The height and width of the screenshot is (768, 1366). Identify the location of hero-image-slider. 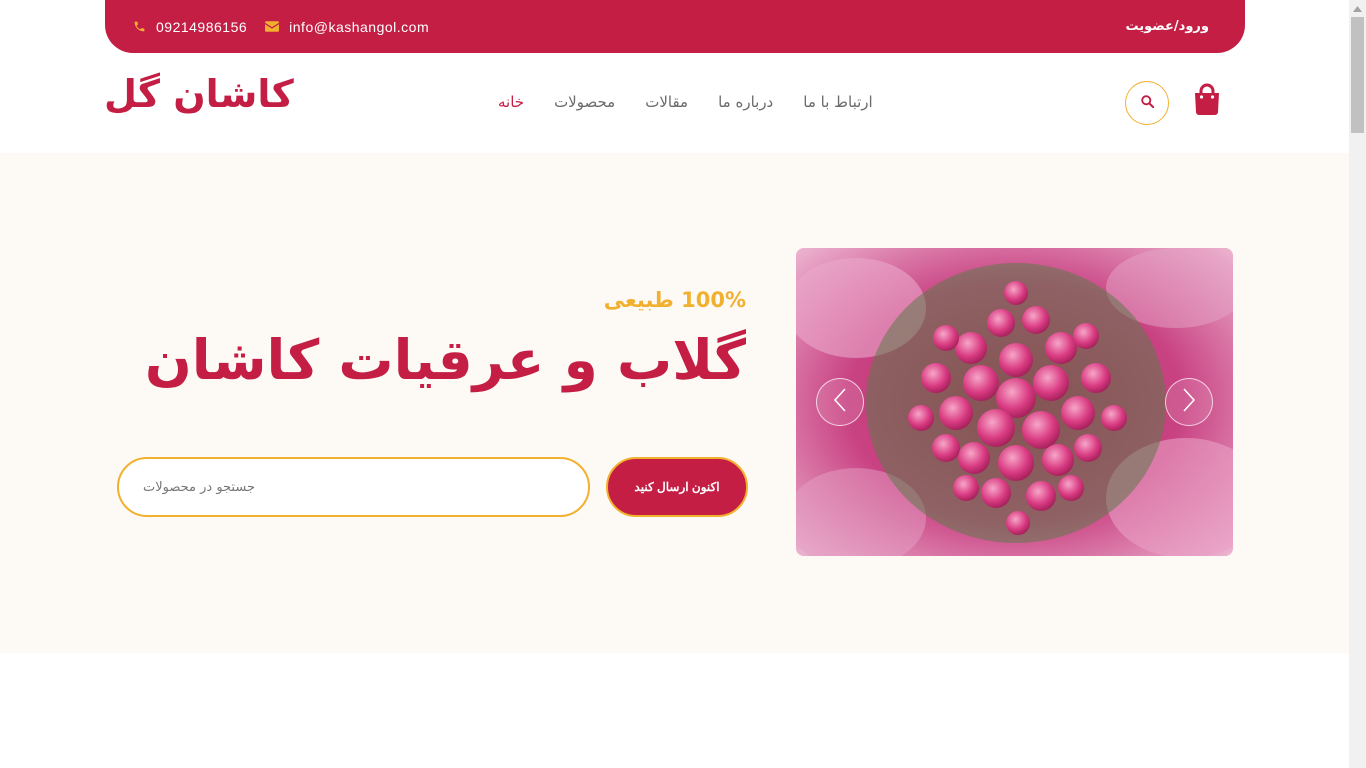
(1014, 402).